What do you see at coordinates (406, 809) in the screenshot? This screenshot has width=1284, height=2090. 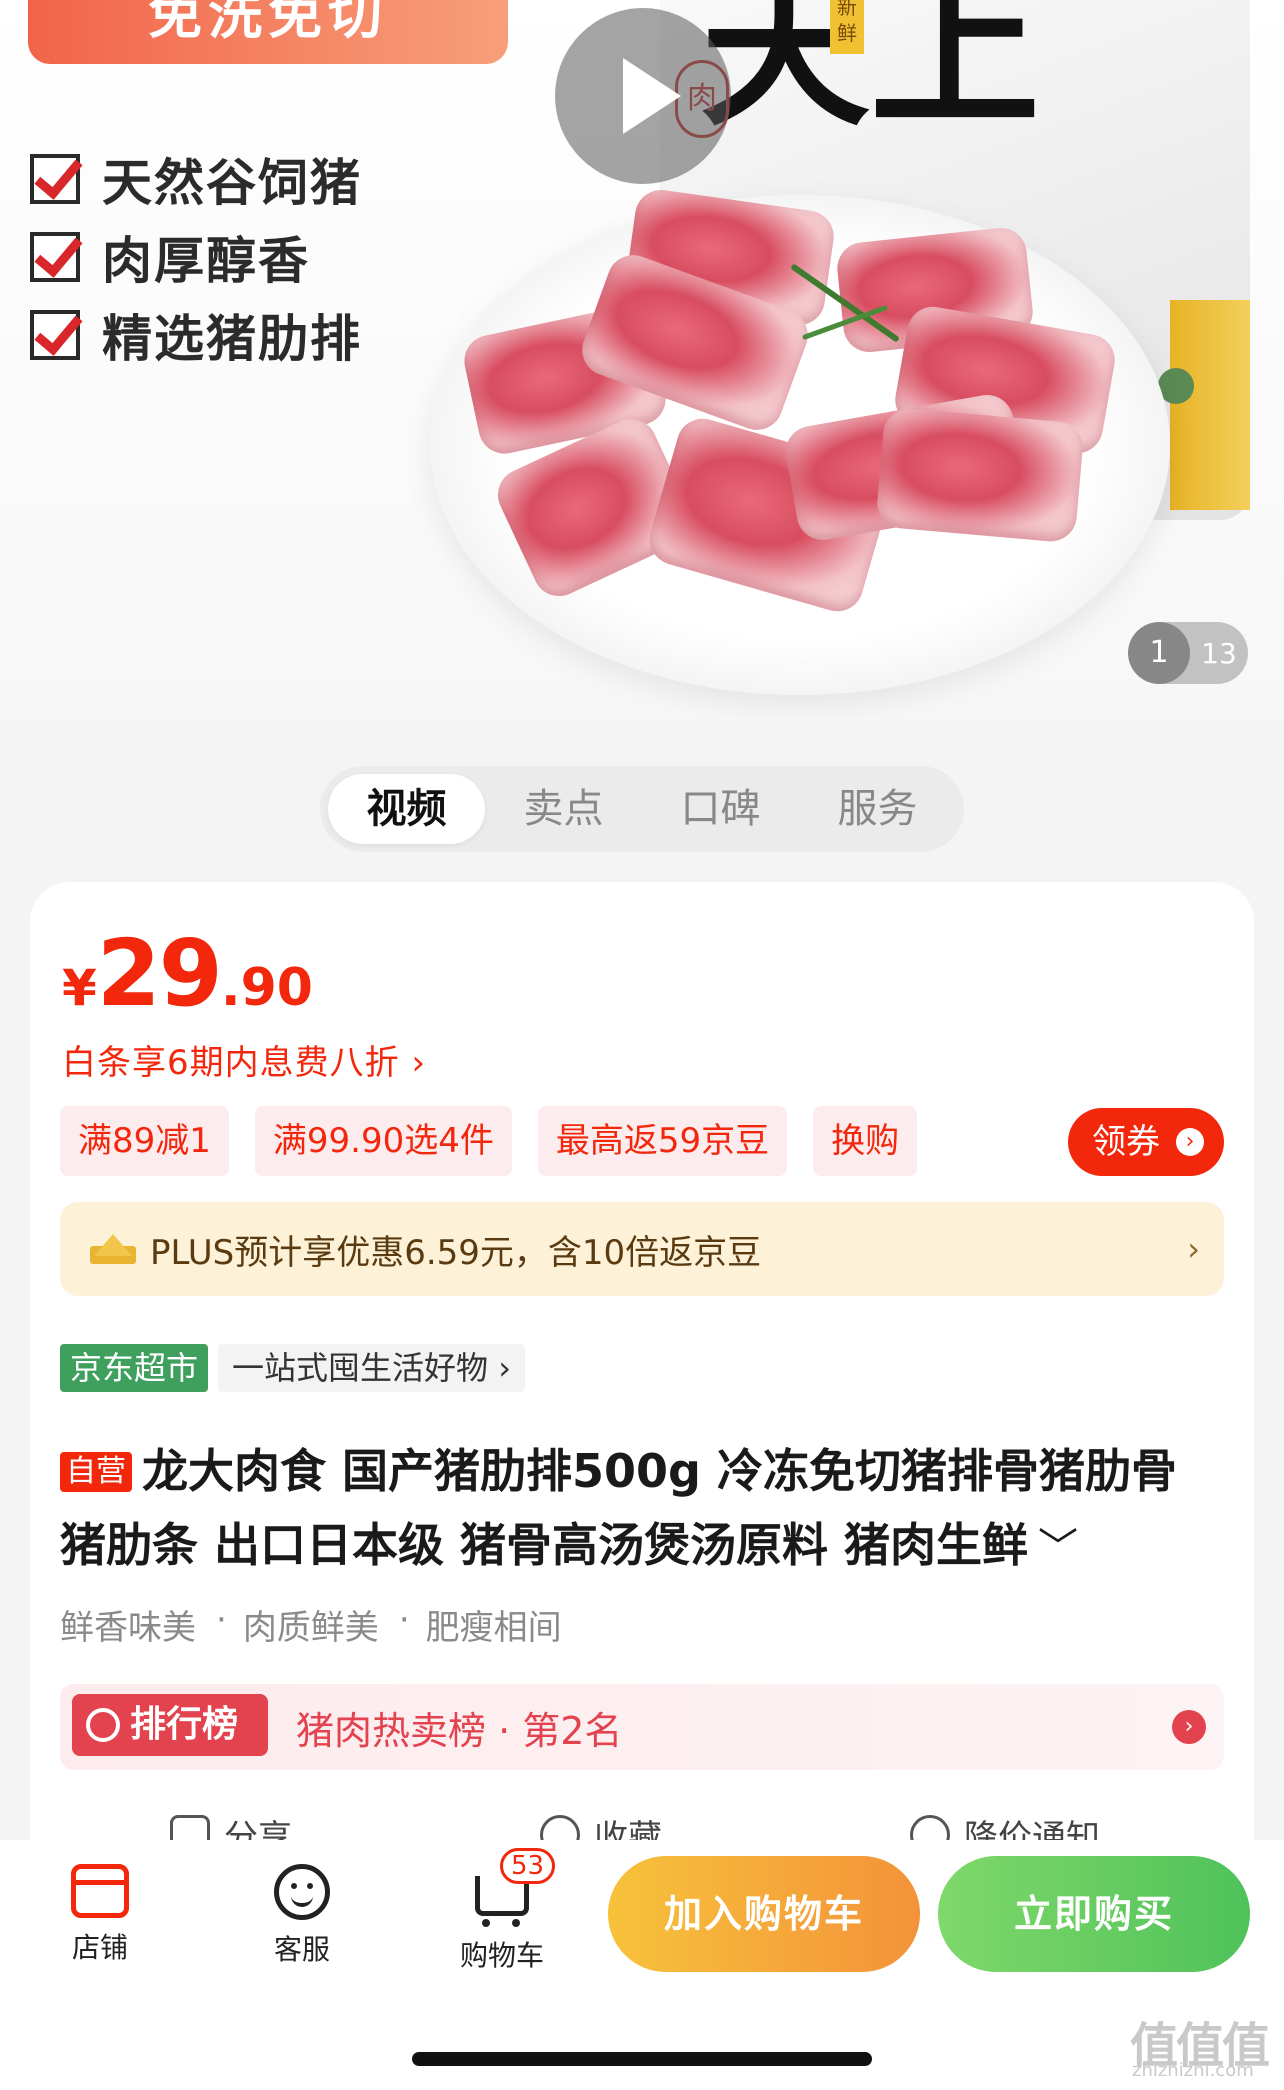 I see `tab-video: 视频` at bounding box center [406, 809].